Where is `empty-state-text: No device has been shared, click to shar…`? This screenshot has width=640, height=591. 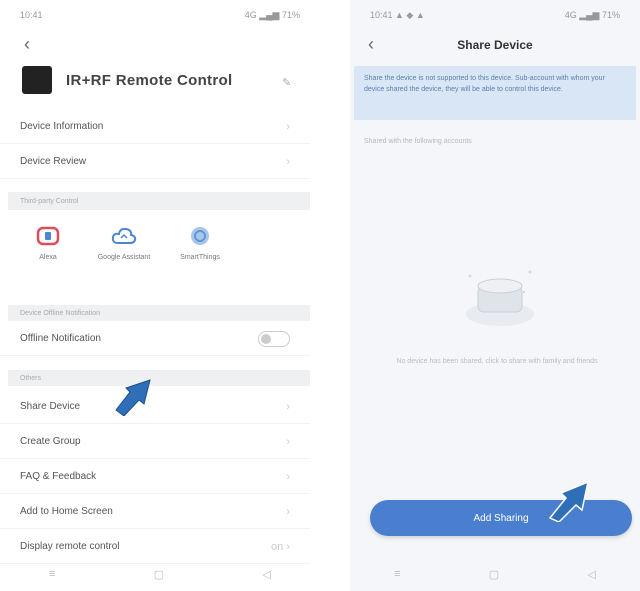
empty-state-text: No device has been shared, click to shar… is located at coordinates (497, 361).